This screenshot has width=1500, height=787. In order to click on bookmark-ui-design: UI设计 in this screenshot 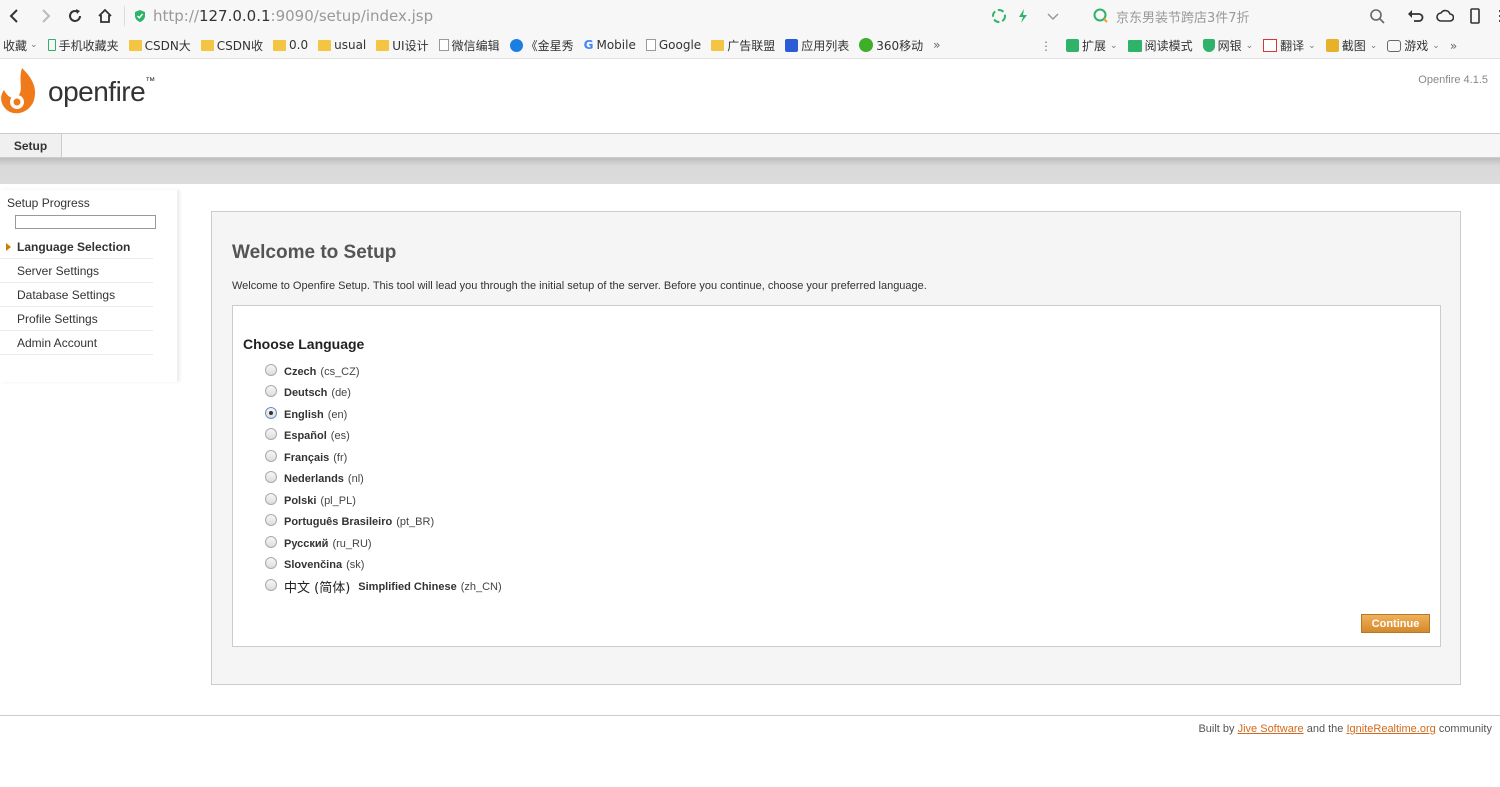, I will do `click(402, 45)`.